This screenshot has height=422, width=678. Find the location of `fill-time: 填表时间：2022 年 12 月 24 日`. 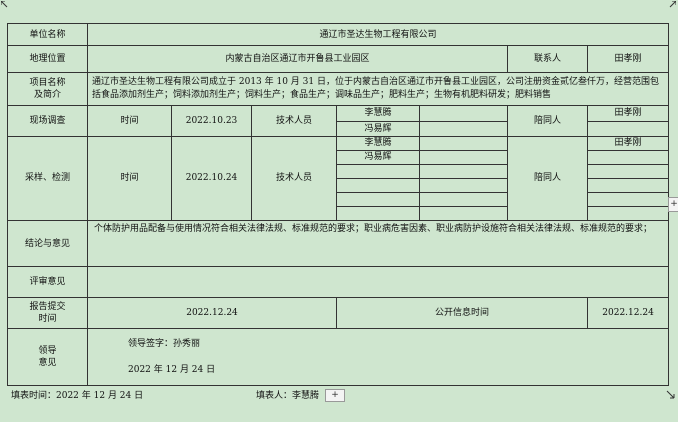

fill-time: 填表时间：2022 年 12 月 24 日 is located at coordinates (77, 396).